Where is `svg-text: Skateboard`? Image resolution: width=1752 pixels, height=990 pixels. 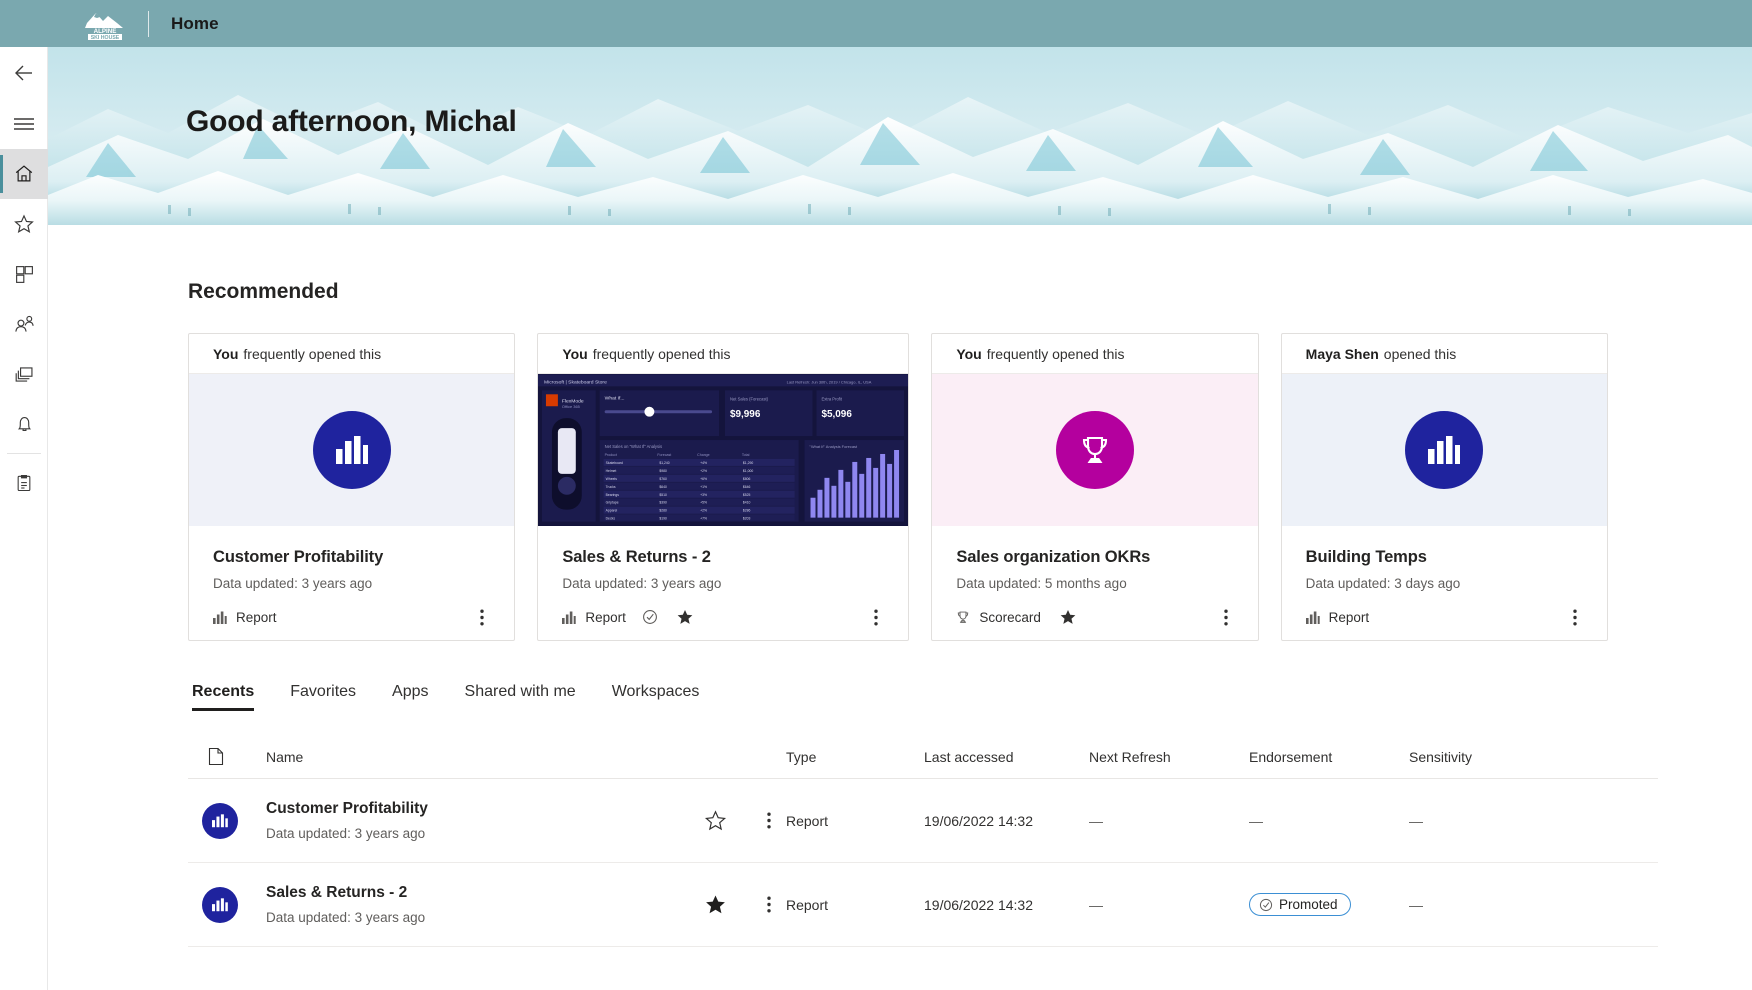 svg-text: Skateboard is located at coordinates (614, 463).